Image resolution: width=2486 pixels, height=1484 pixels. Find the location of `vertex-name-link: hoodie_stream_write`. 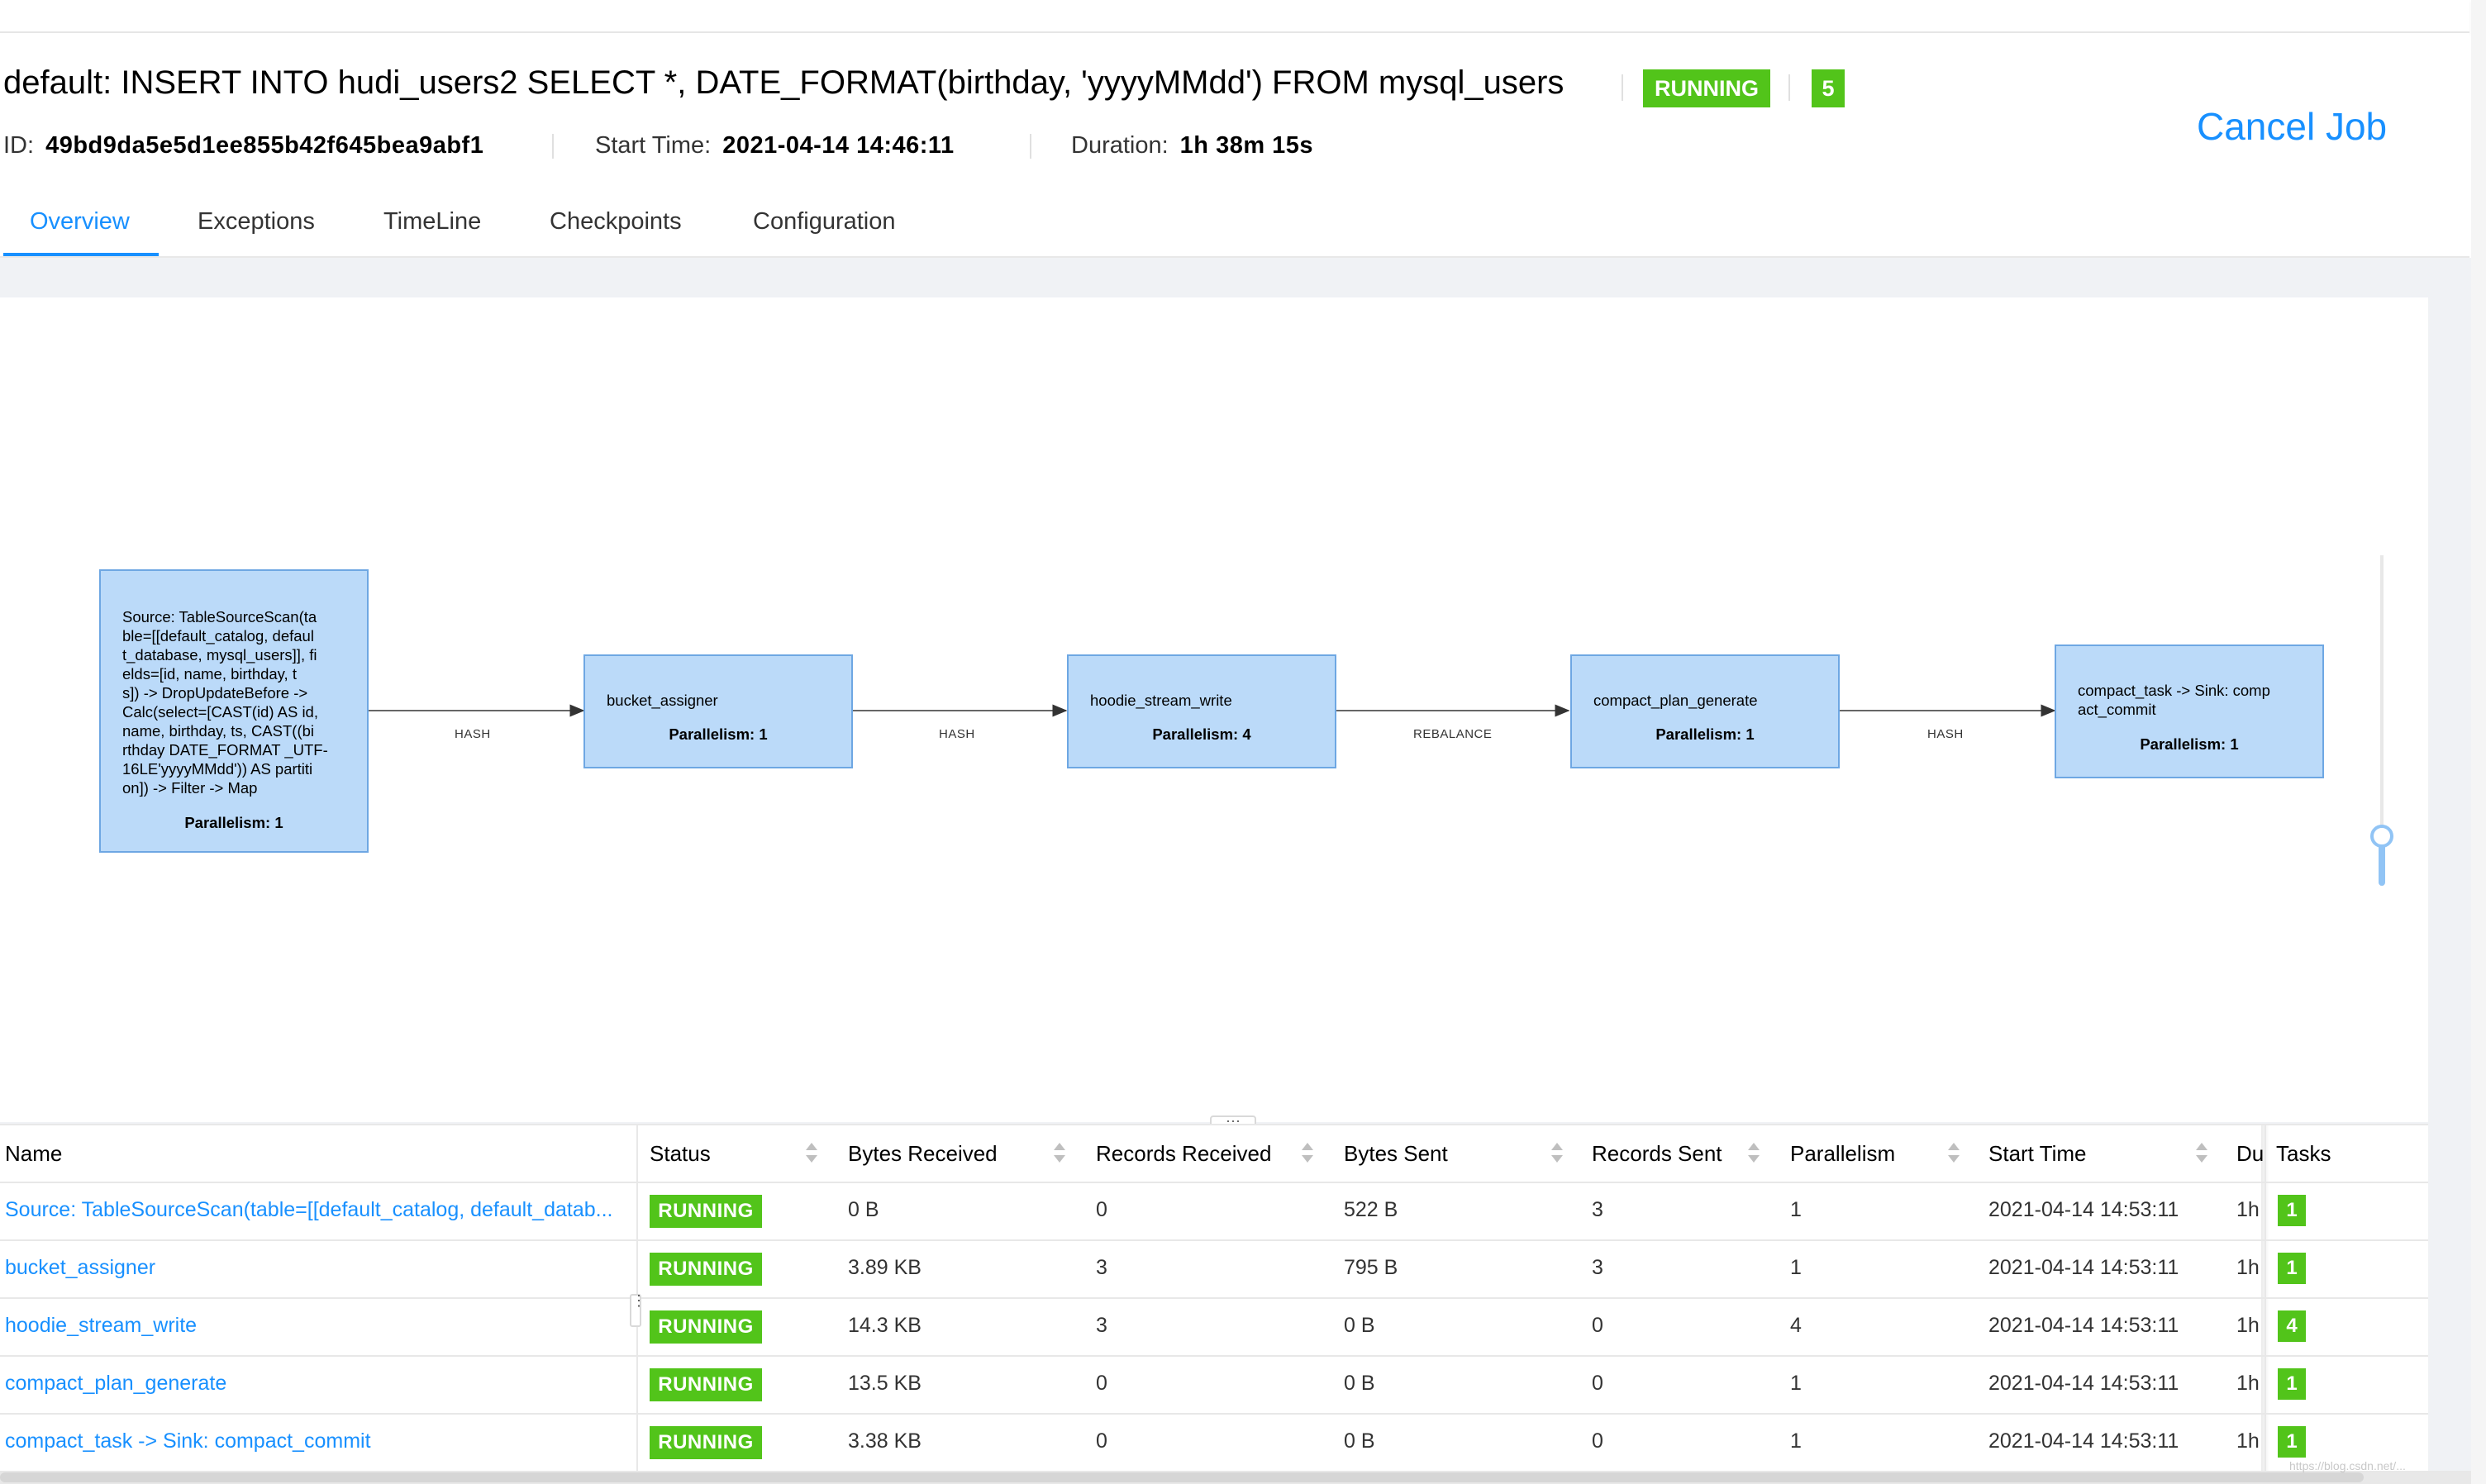

vertex-name-link: hoodie_stream_write is located at coordinates (101, 1326).